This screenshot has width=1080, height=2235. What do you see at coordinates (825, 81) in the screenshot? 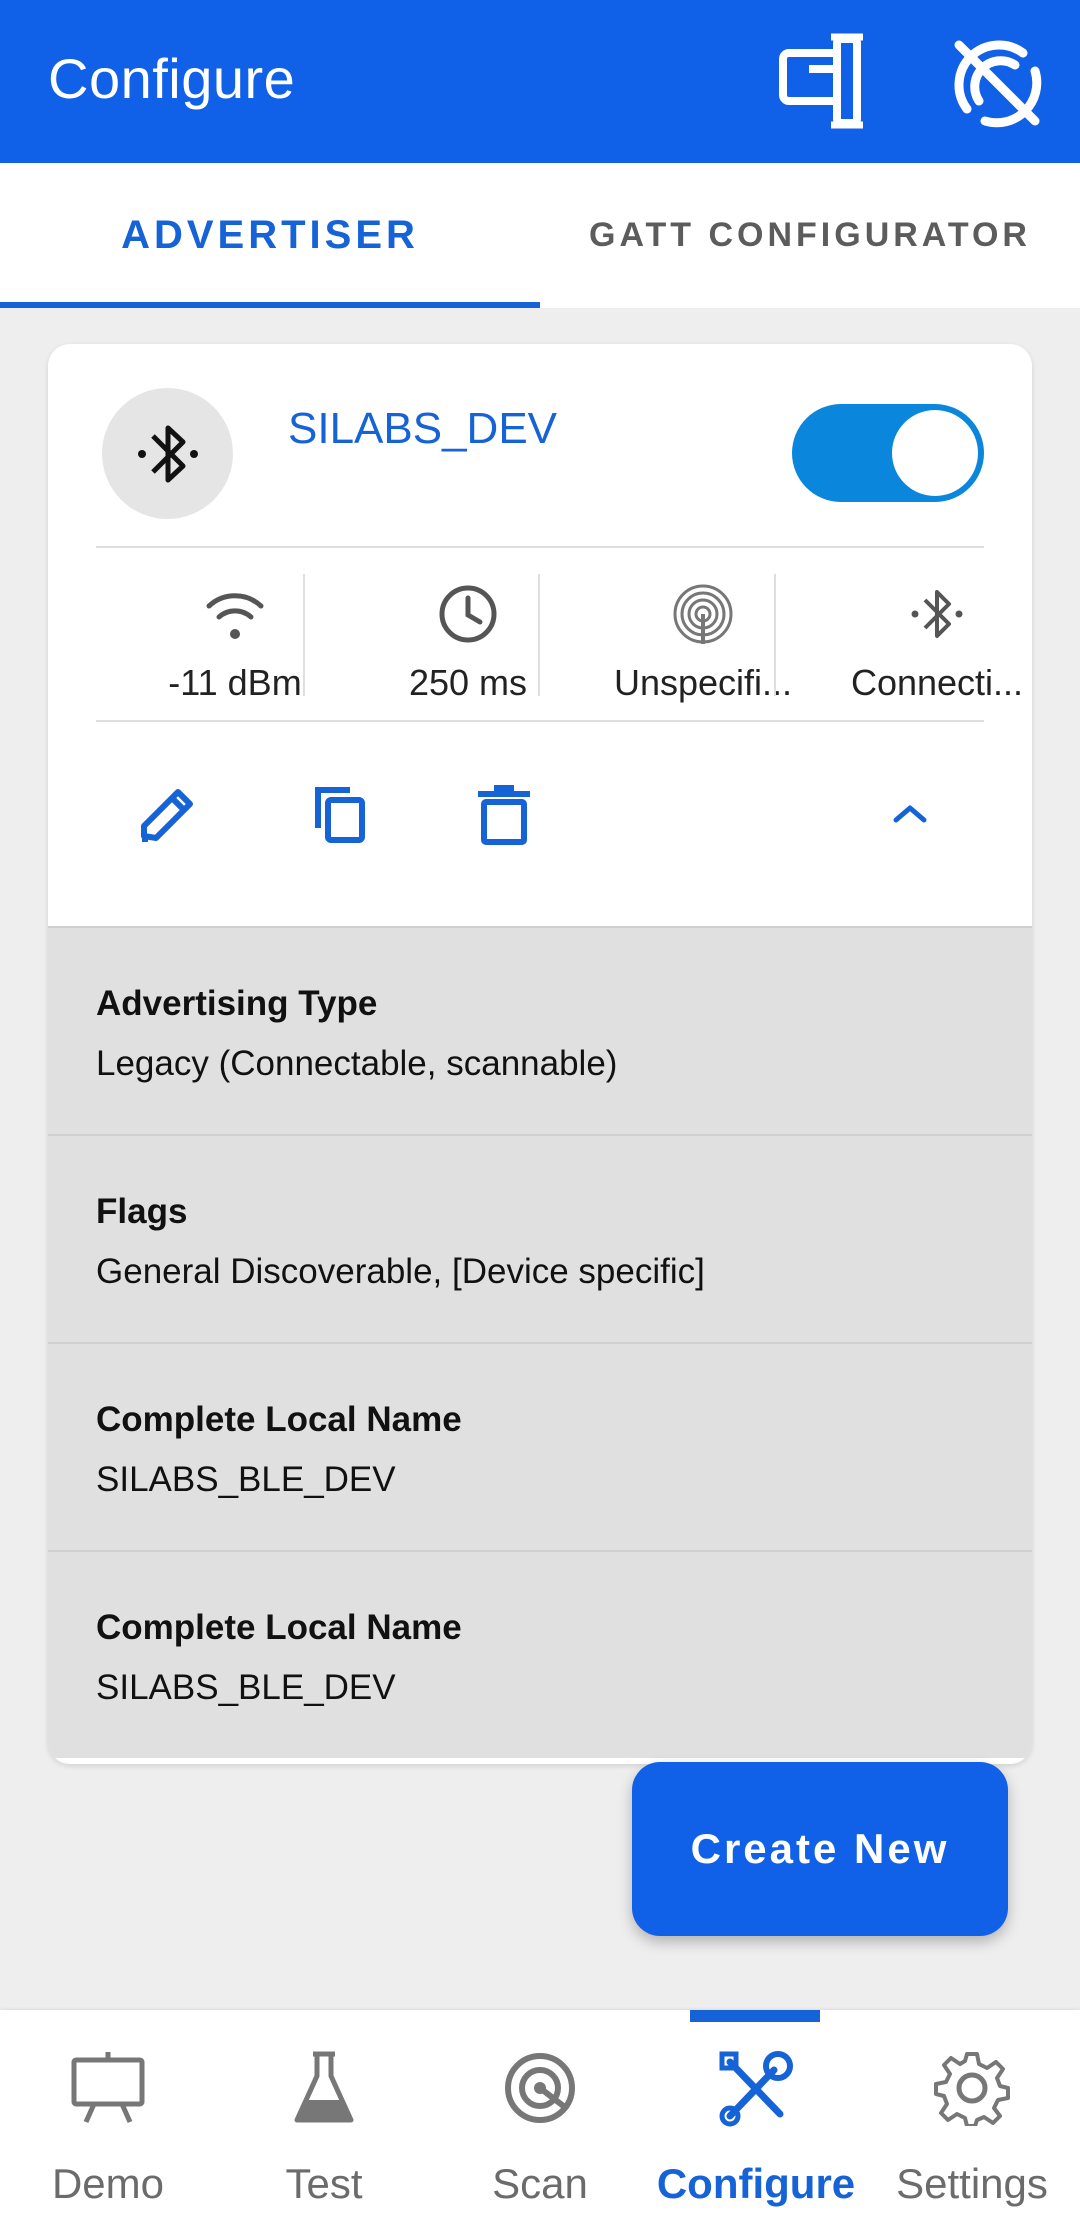
I see `devices-icon` at bounding box center [825, 81].